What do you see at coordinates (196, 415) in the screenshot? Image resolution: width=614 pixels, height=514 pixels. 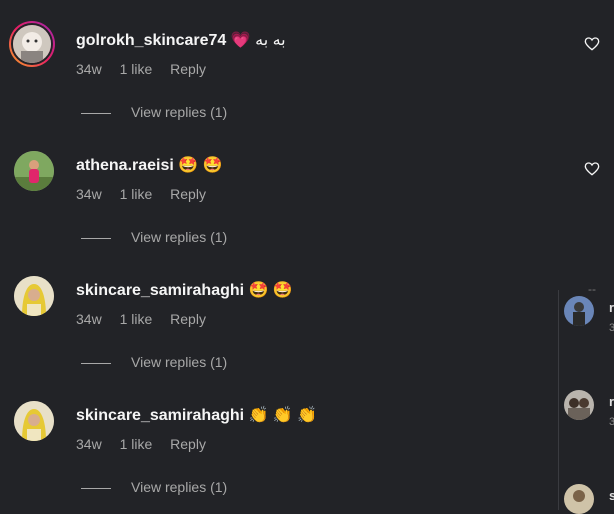 I see `comment-username: skincare_samirahaghi 👏 👏 👏` at bounding box center [196, 415].